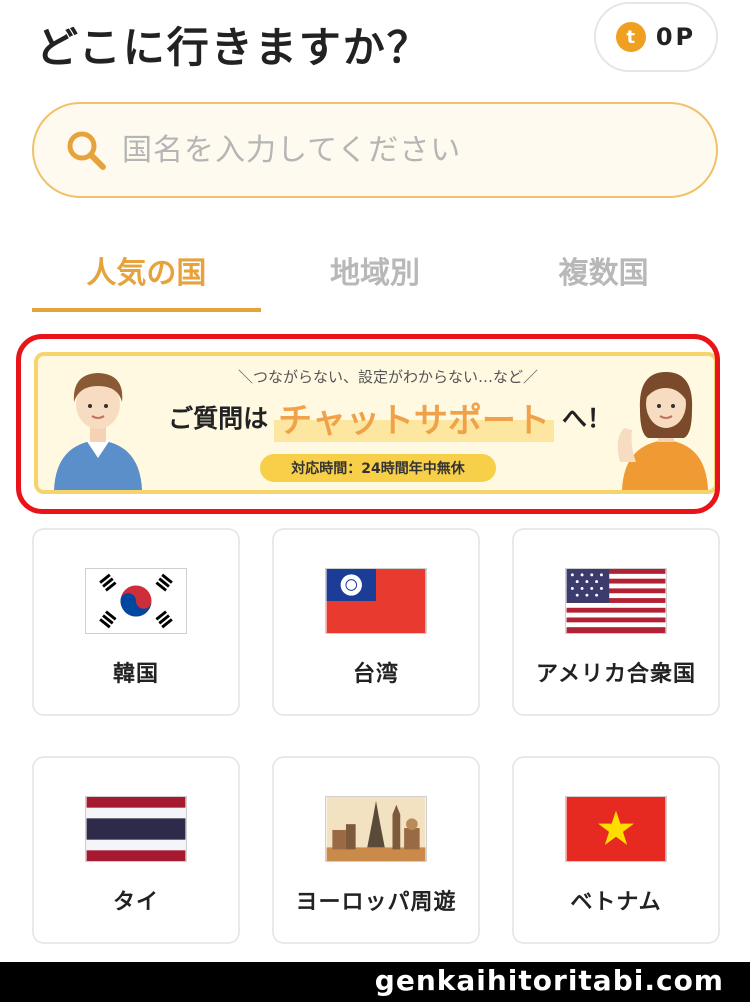 The width and height of the screenshot is (750, 1002). I want to click on country-card-korea: 韓国, so click(136, 622).